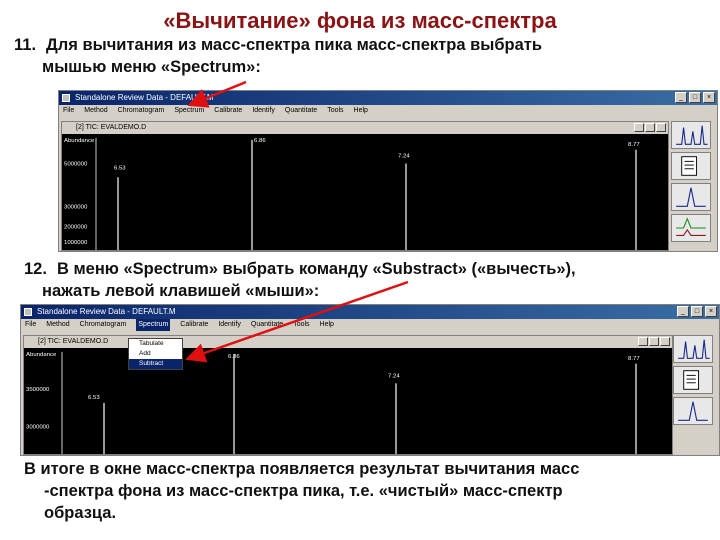  Describe the element at coordinates (38, 390) in the screenshot. I see `y-tick-label: 3500000` at that location.